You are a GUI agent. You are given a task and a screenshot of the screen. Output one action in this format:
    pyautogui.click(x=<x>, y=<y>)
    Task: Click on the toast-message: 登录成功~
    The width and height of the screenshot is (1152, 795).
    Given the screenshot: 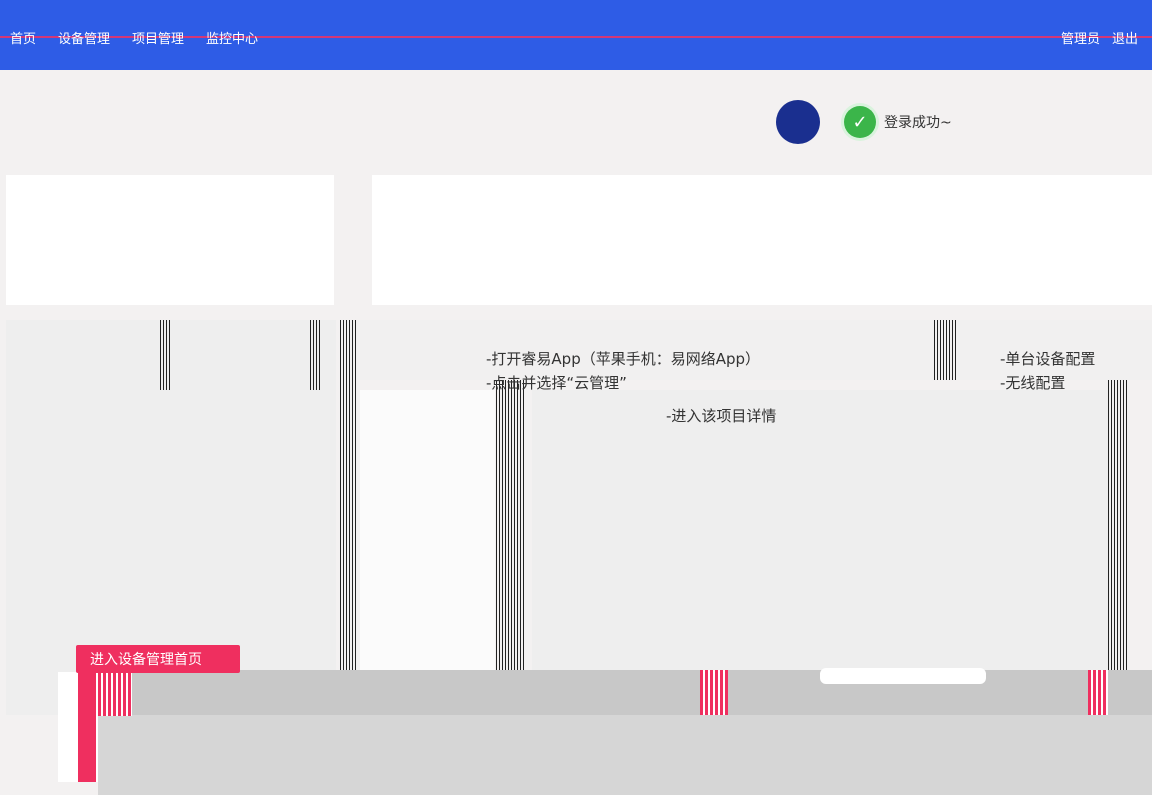 What is the action you would take?
    pyautogui.click(x=918, y=123)
    